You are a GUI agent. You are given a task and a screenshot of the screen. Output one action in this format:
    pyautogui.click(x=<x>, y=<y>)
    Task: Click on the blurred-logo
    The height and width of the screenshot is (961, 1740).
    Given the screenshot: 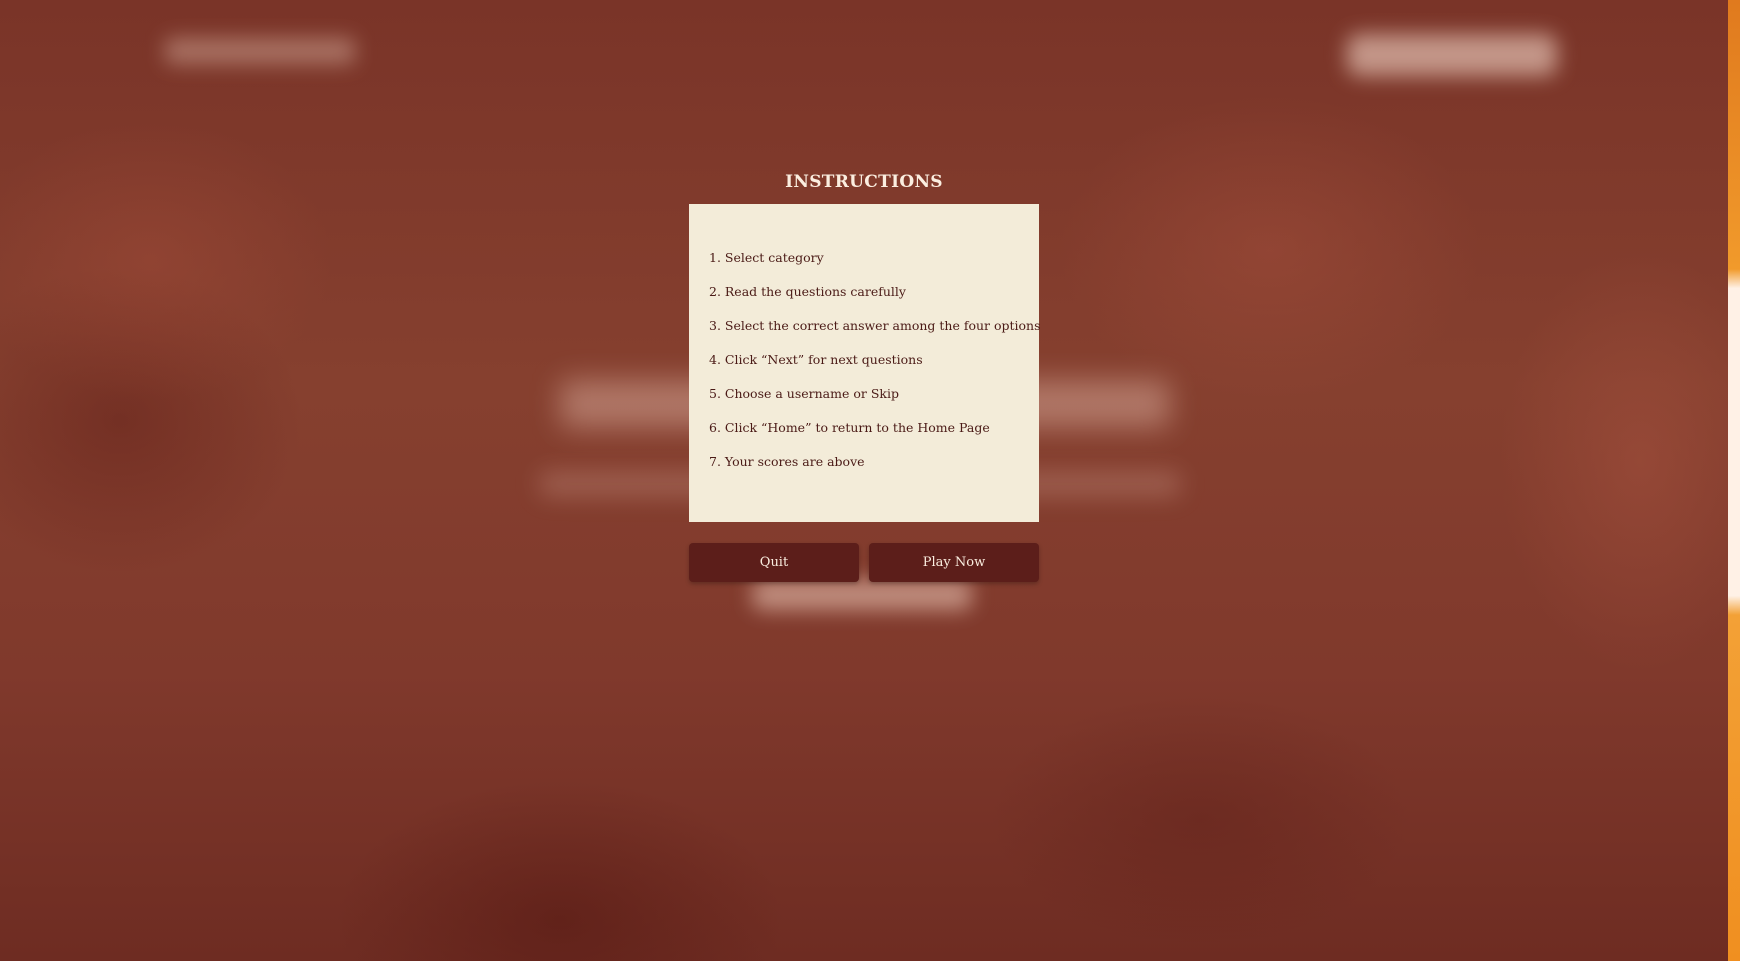 What is the action you would take?
    pyautogui.click(x=260, y=51)
    